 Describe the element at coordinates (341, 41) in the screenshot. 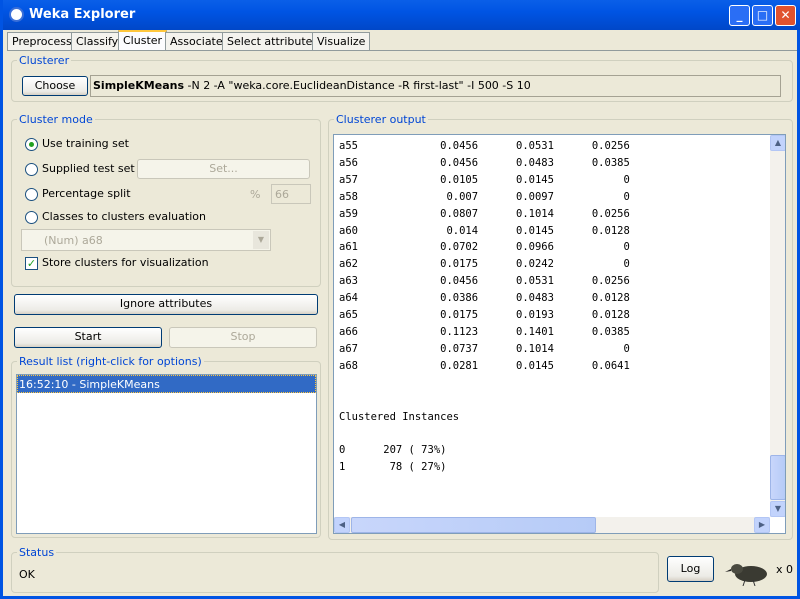

I see `tab-visualize: Visualize` at that location.